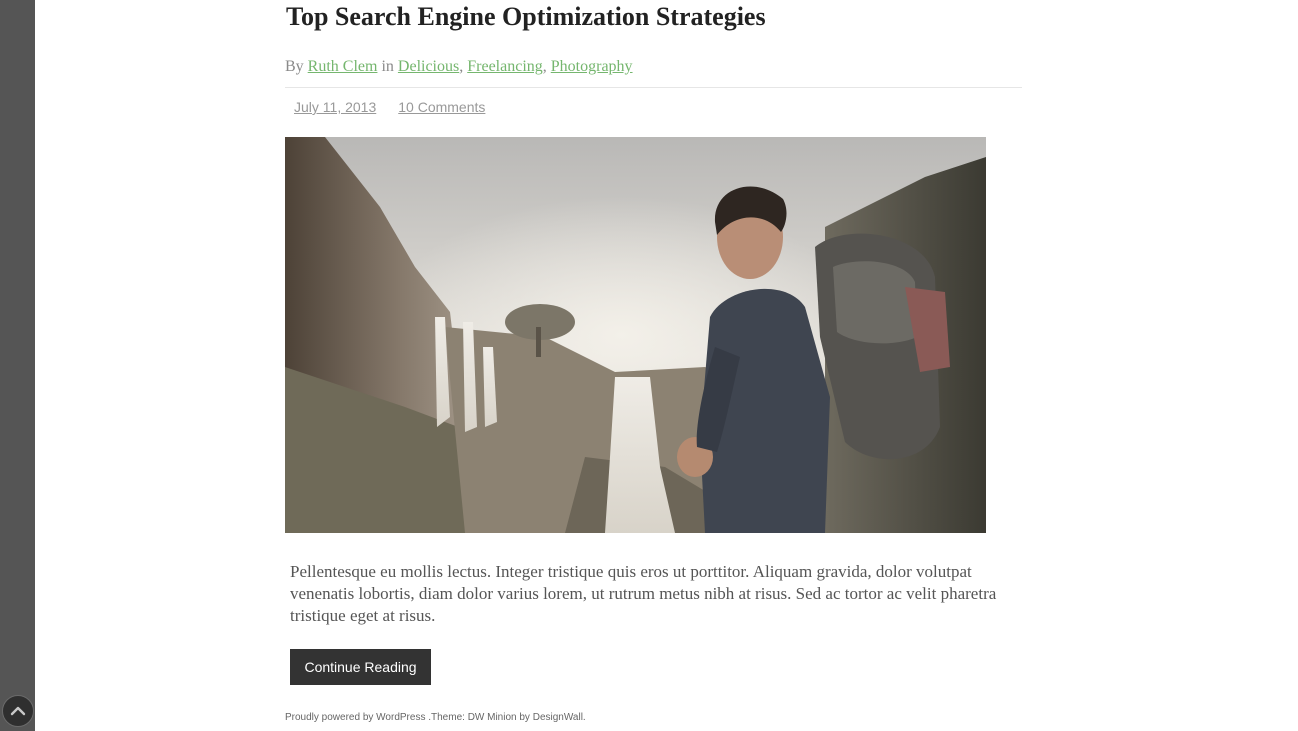 This screenshot has height=731, width=1298. I want to click on category-link-freelancing: Freelancing, so click(505, 66).